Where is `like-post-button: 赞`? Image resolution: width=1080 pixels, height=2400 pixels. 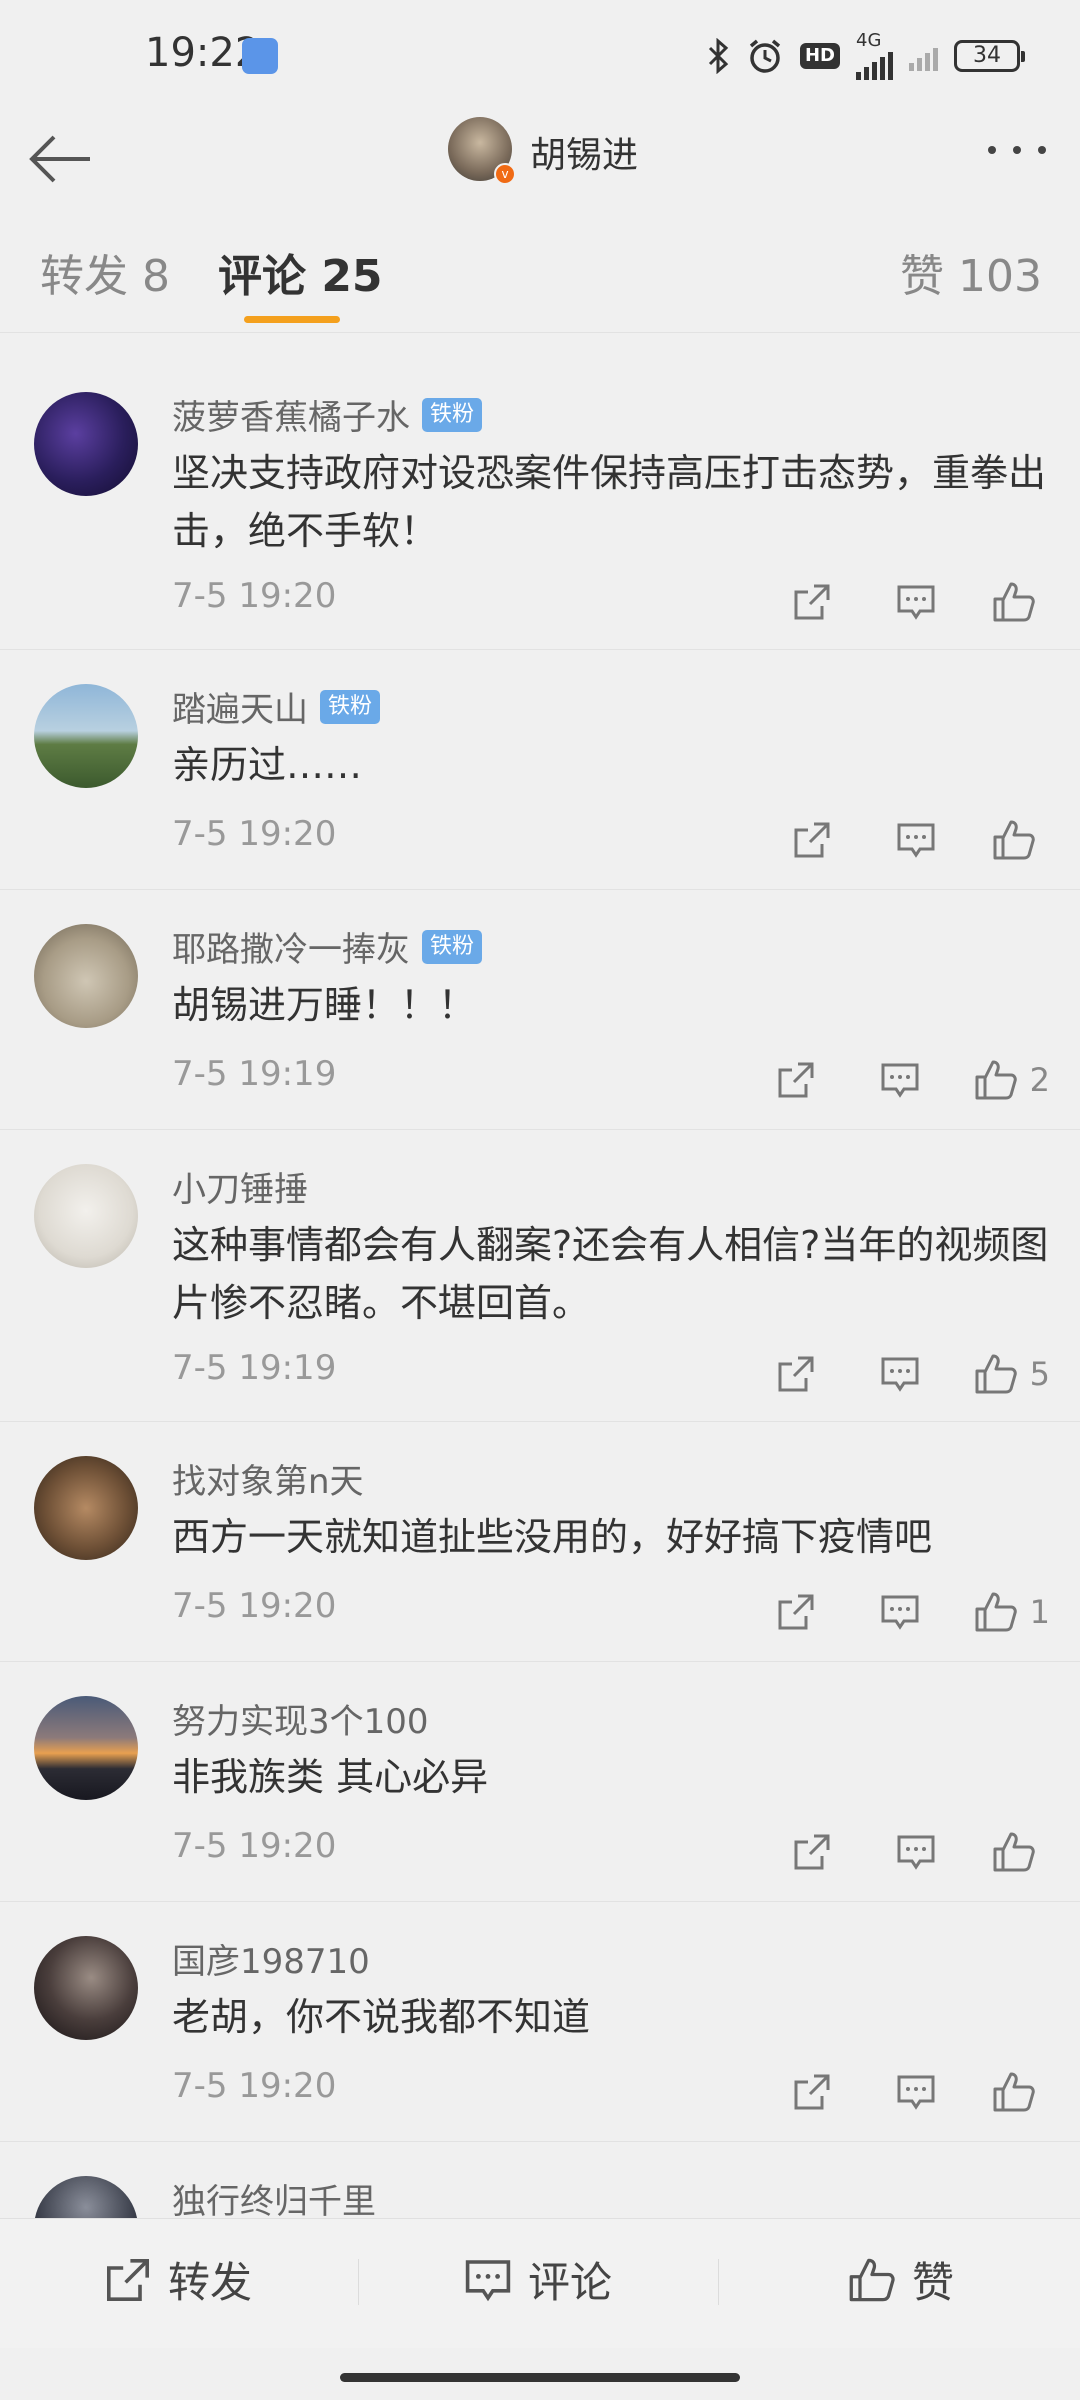
like-post-button: 赞 is located at coordinates (901, 2279).